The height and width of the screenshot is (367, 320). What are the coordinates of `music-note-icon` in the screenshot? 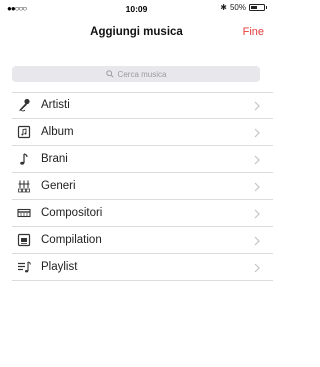 It's located at (24, 159).